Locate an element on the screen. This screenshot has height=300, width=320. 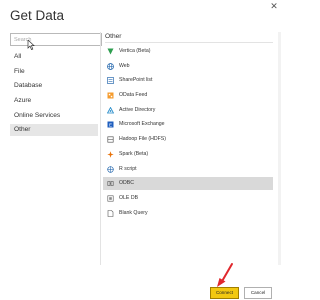
vertica-icon is located at coordinates (110, 51).